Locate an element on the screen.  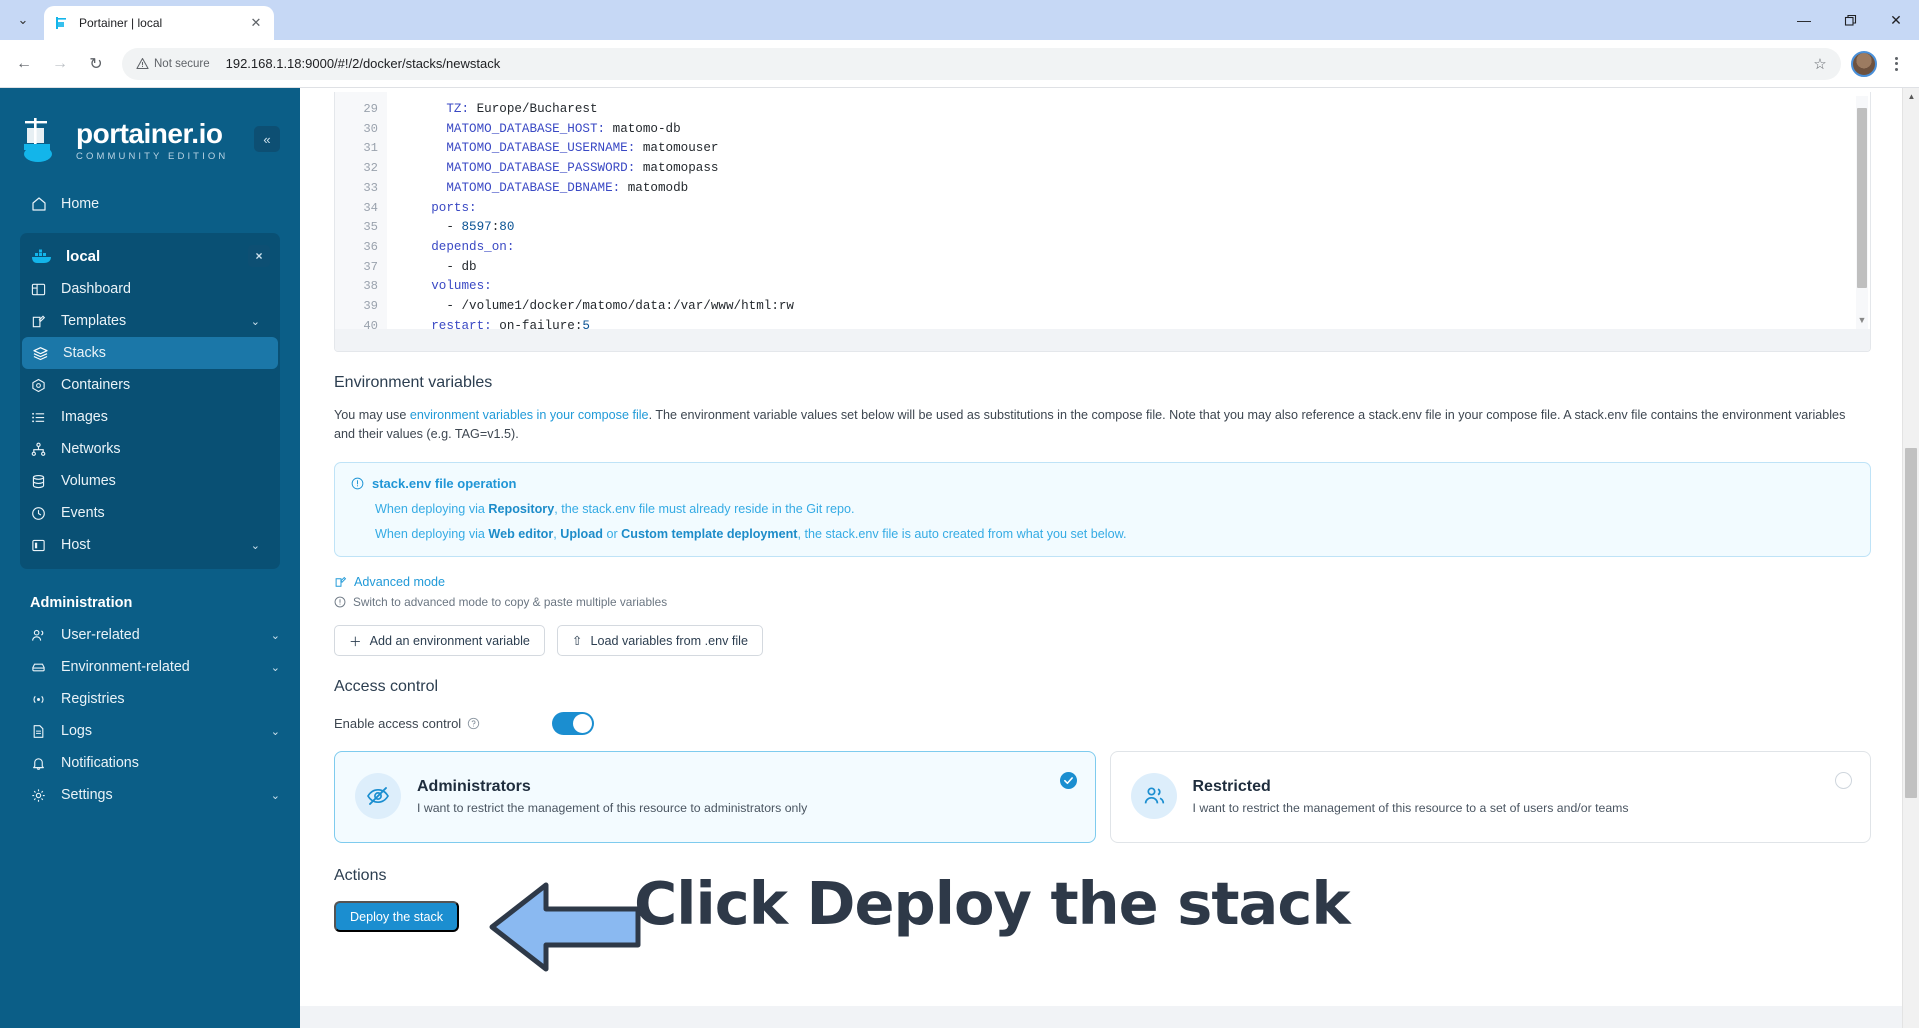
load-variables-label: Load variables from .env file is located at coordinates (669, 640).